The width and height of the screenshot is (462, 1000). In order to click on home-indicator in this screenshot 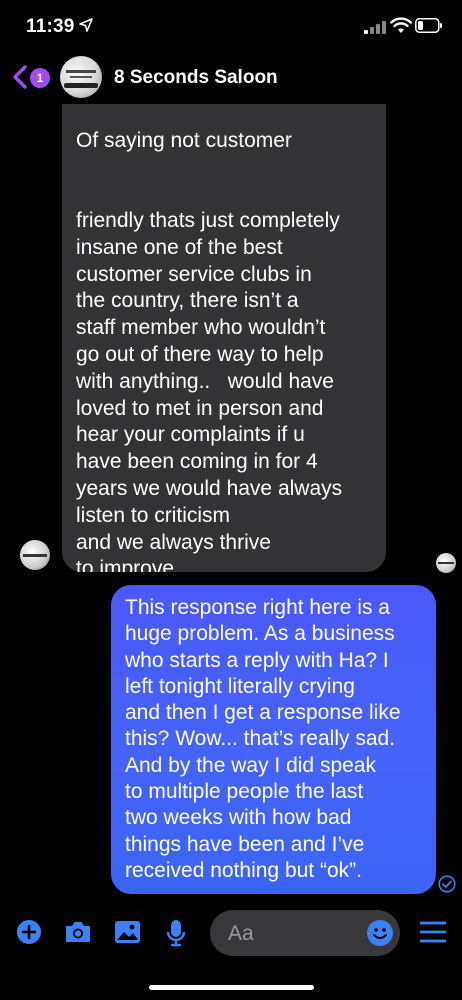, I will do `click(231, 987)`.